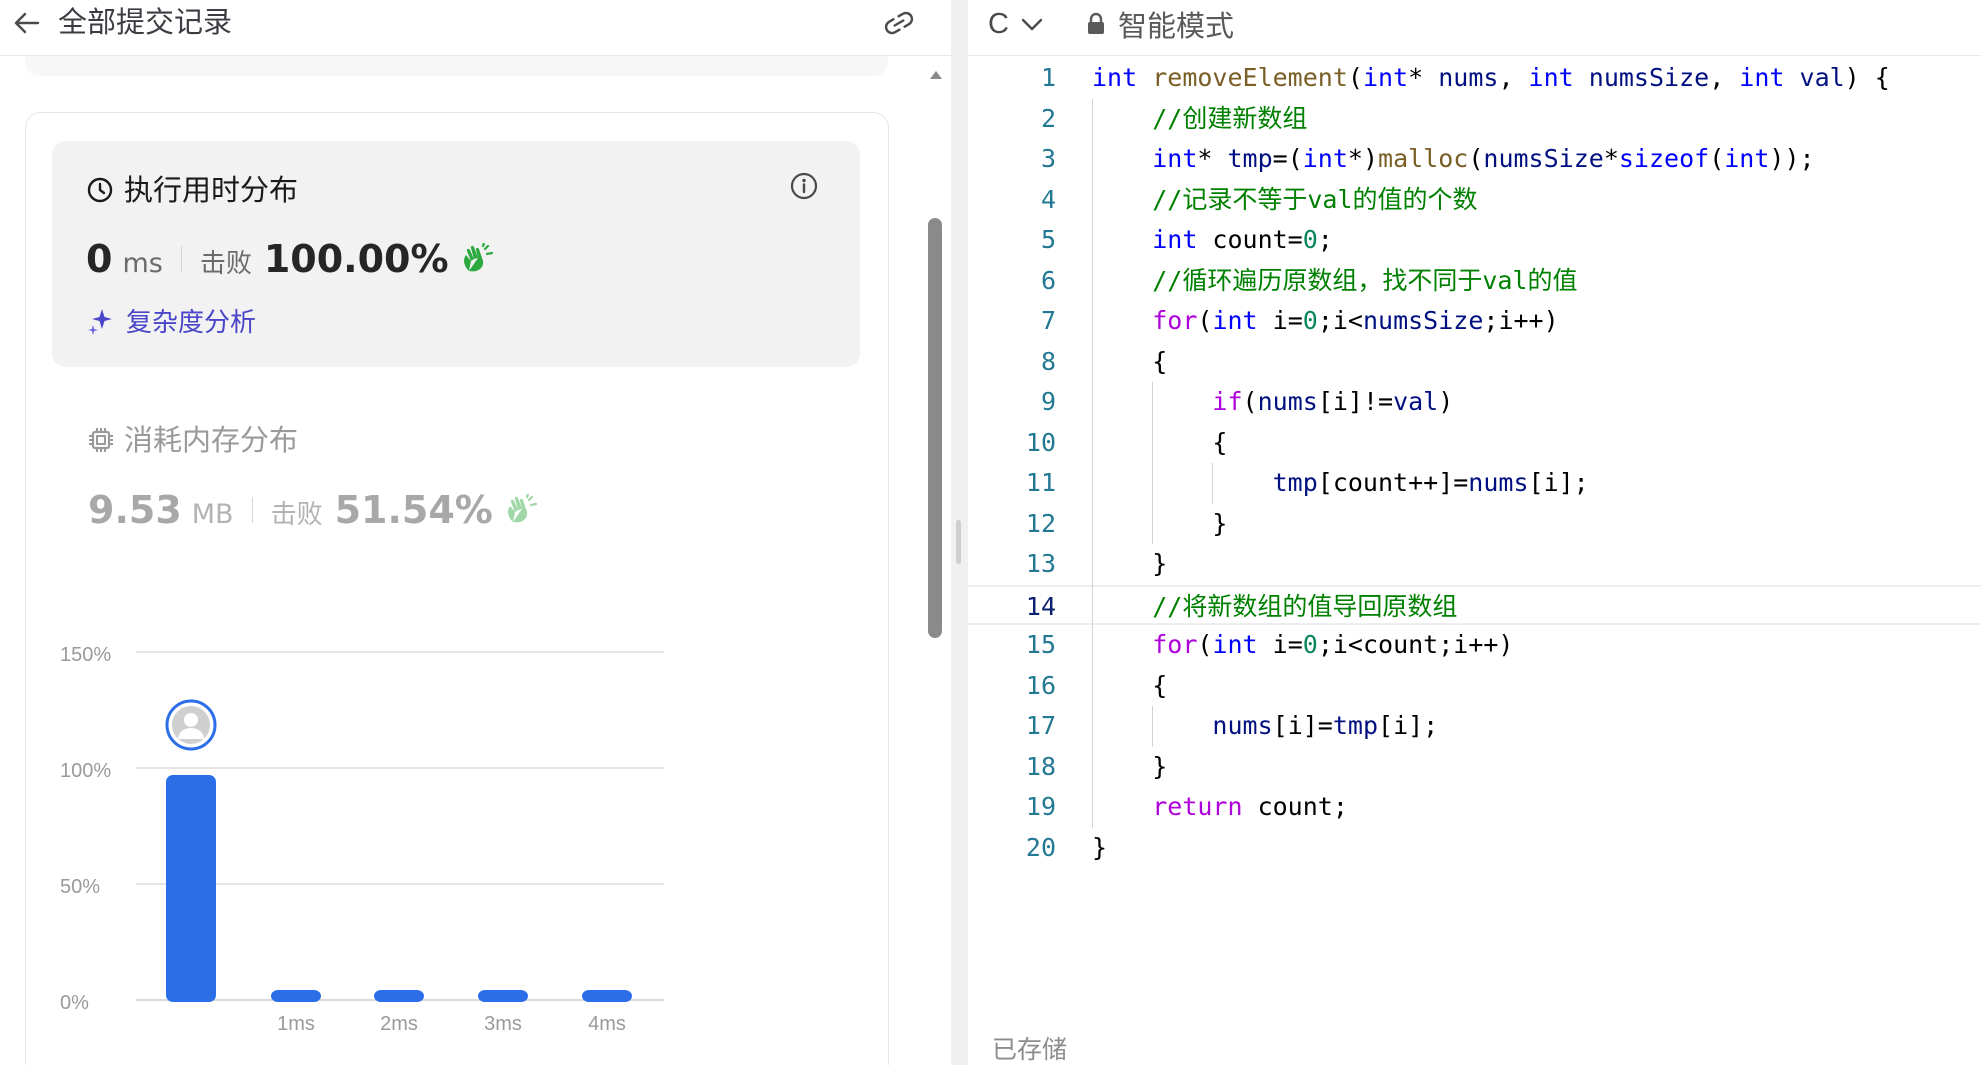  What do you see at coordinates (100, 321) in the screenshot?
I see `sparkle-icon` at bounding box center [100, 321].